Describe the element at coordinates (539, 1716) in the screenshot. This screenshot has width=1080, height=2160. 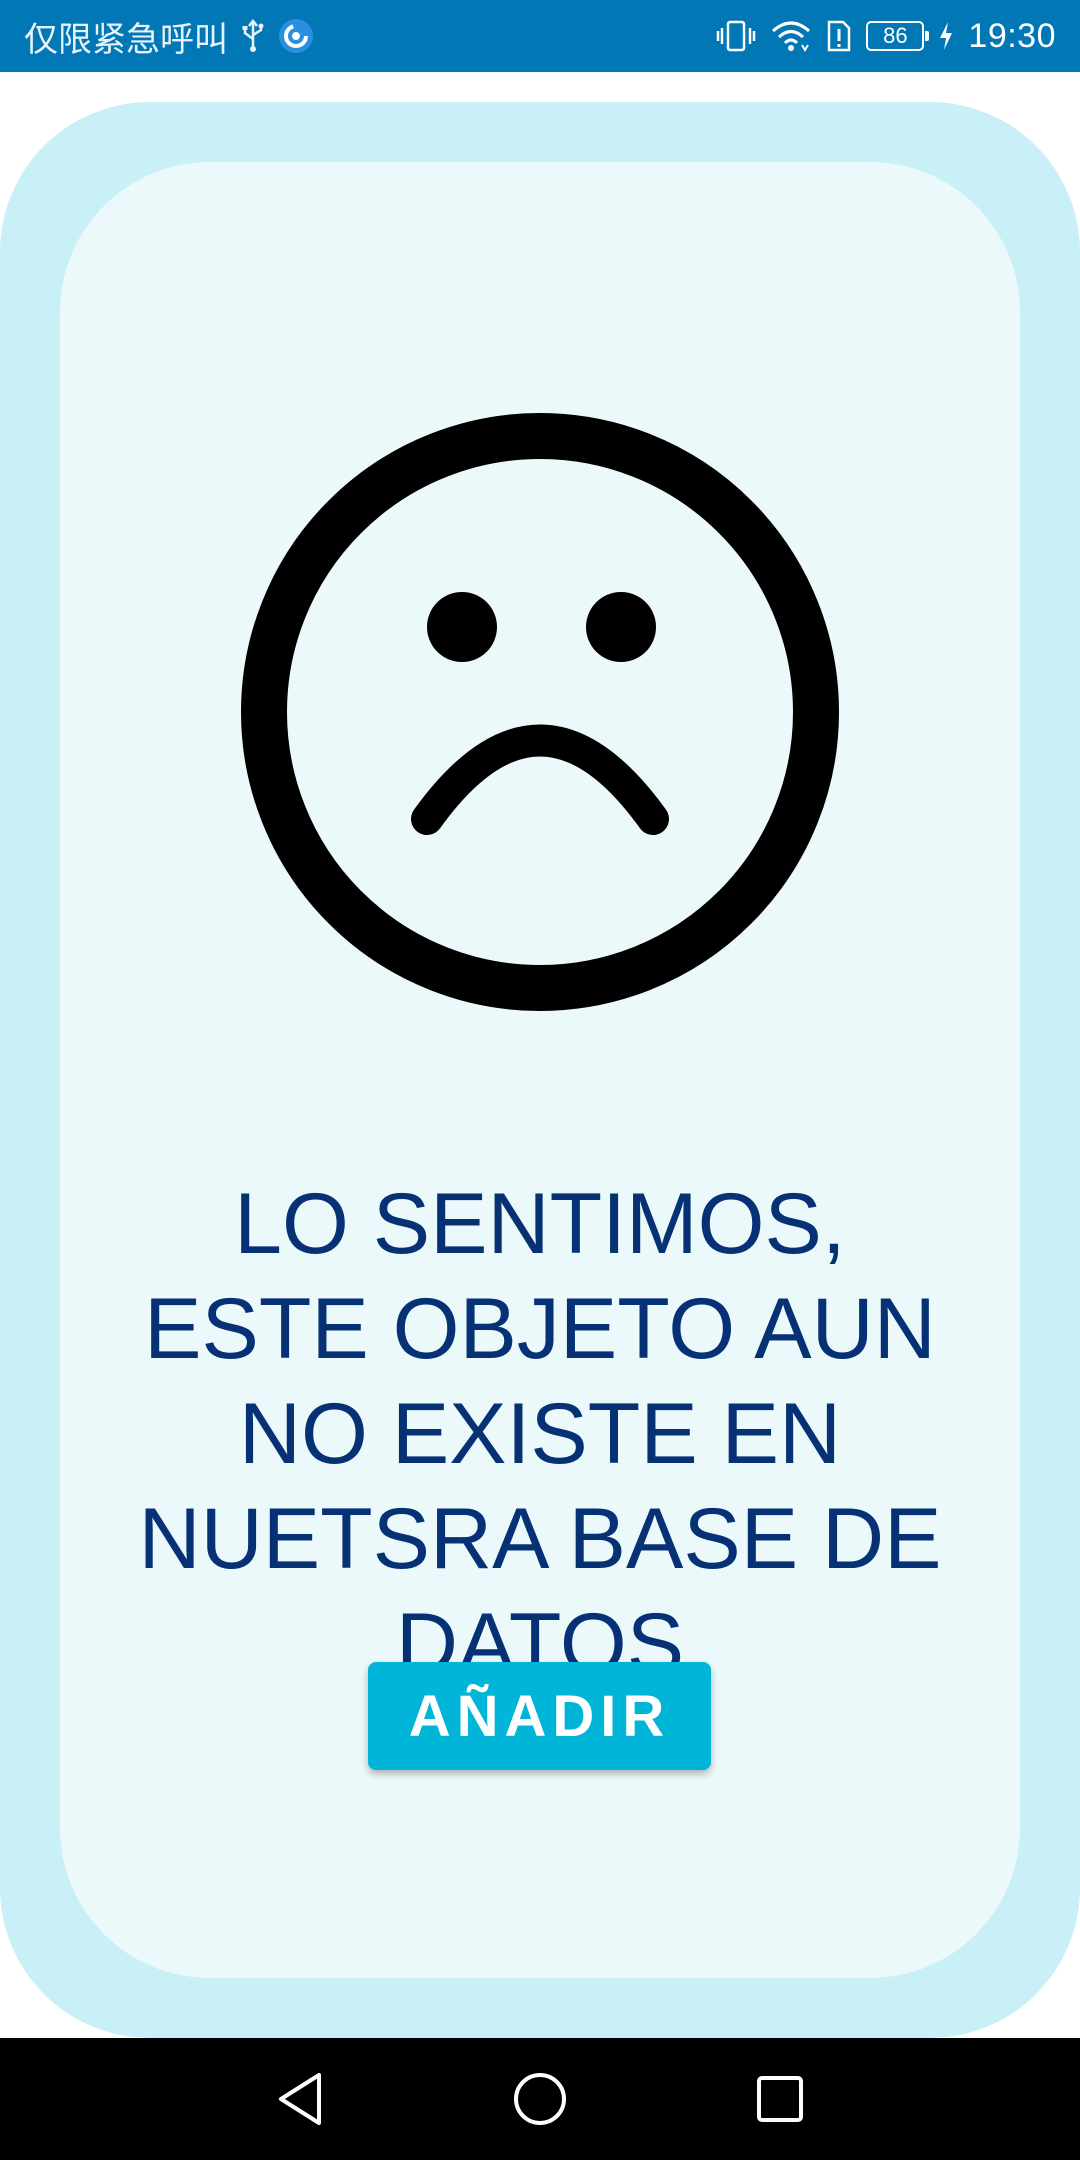
I see `add-button: AÑADIR` at that location.